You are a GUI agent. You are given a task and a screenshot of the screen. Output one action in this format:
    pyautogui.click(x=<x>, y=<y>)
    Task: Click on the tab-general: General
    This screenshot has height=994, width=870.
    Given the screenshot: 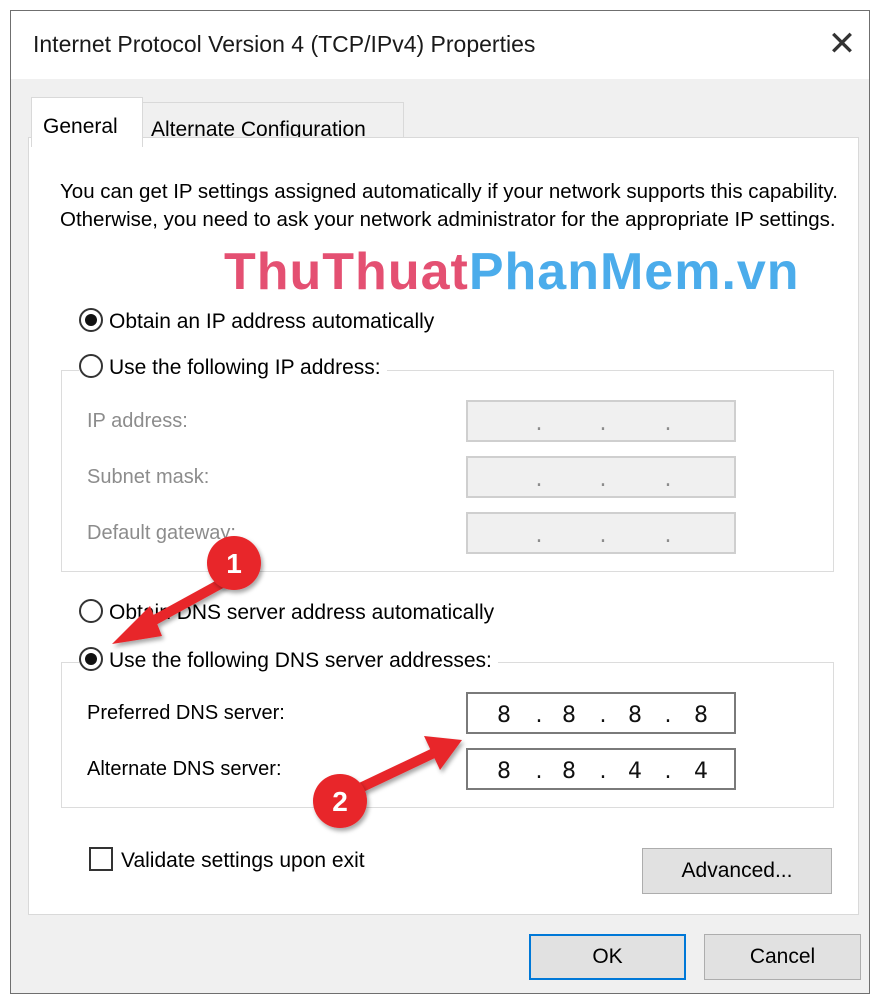 What is the action you would take?
    pyautogui.click(x=87, y=122)
    